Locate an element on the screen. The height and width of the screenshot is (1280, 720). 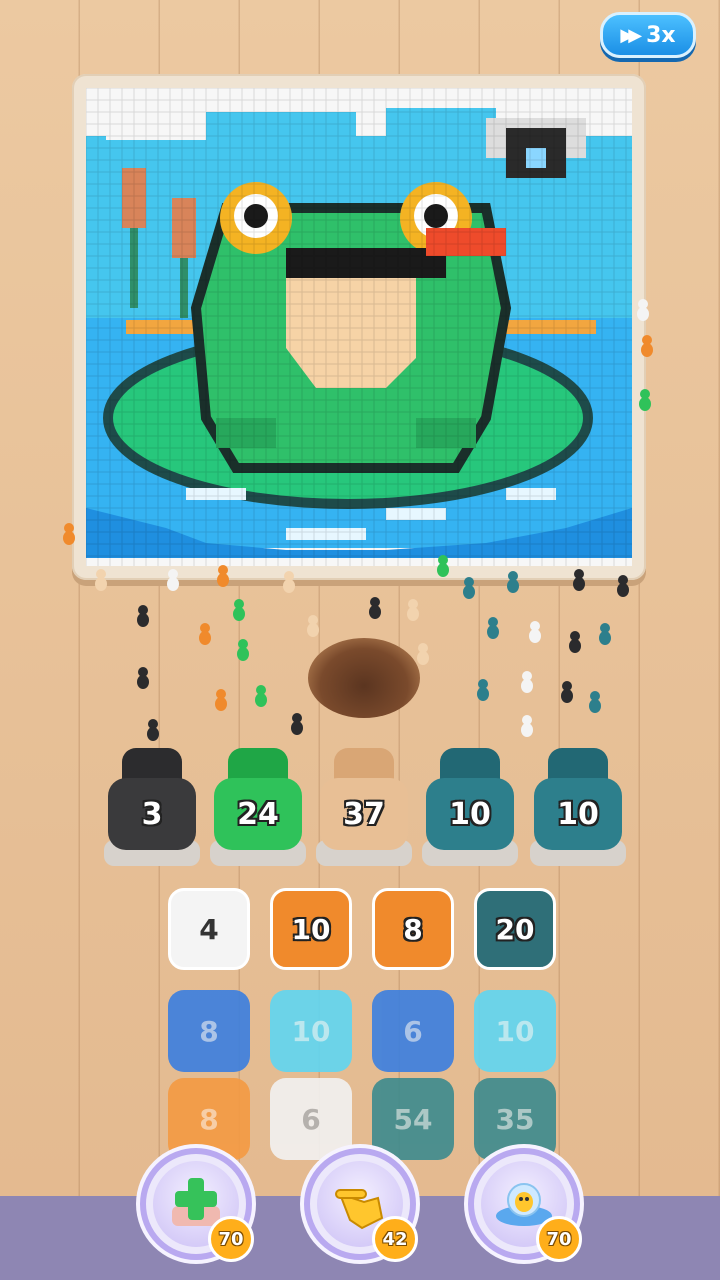
fast-forward-icon: ▶▶ is located at coordinates (631, 35).